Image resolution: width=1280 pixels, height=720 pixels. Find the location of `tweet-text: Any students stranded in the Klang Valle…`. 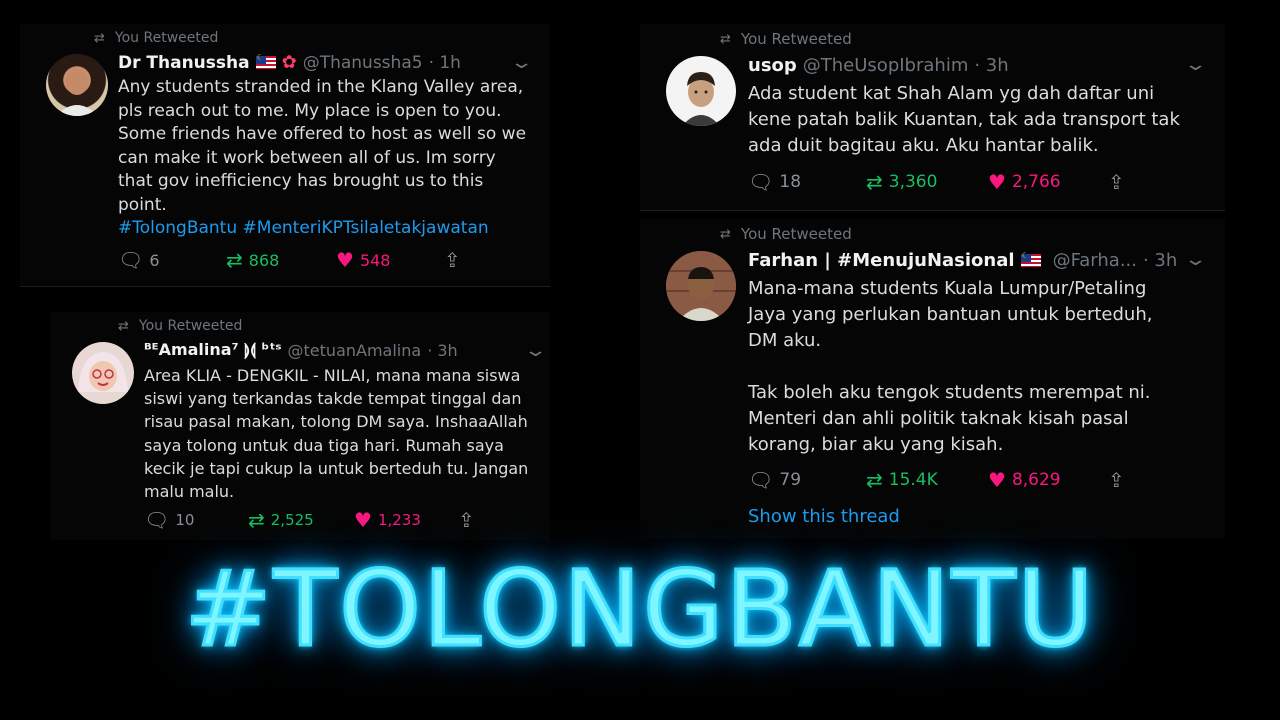

tweet-text: Any students stranded in the Klang Valle… is located at coordinates (322, 146).